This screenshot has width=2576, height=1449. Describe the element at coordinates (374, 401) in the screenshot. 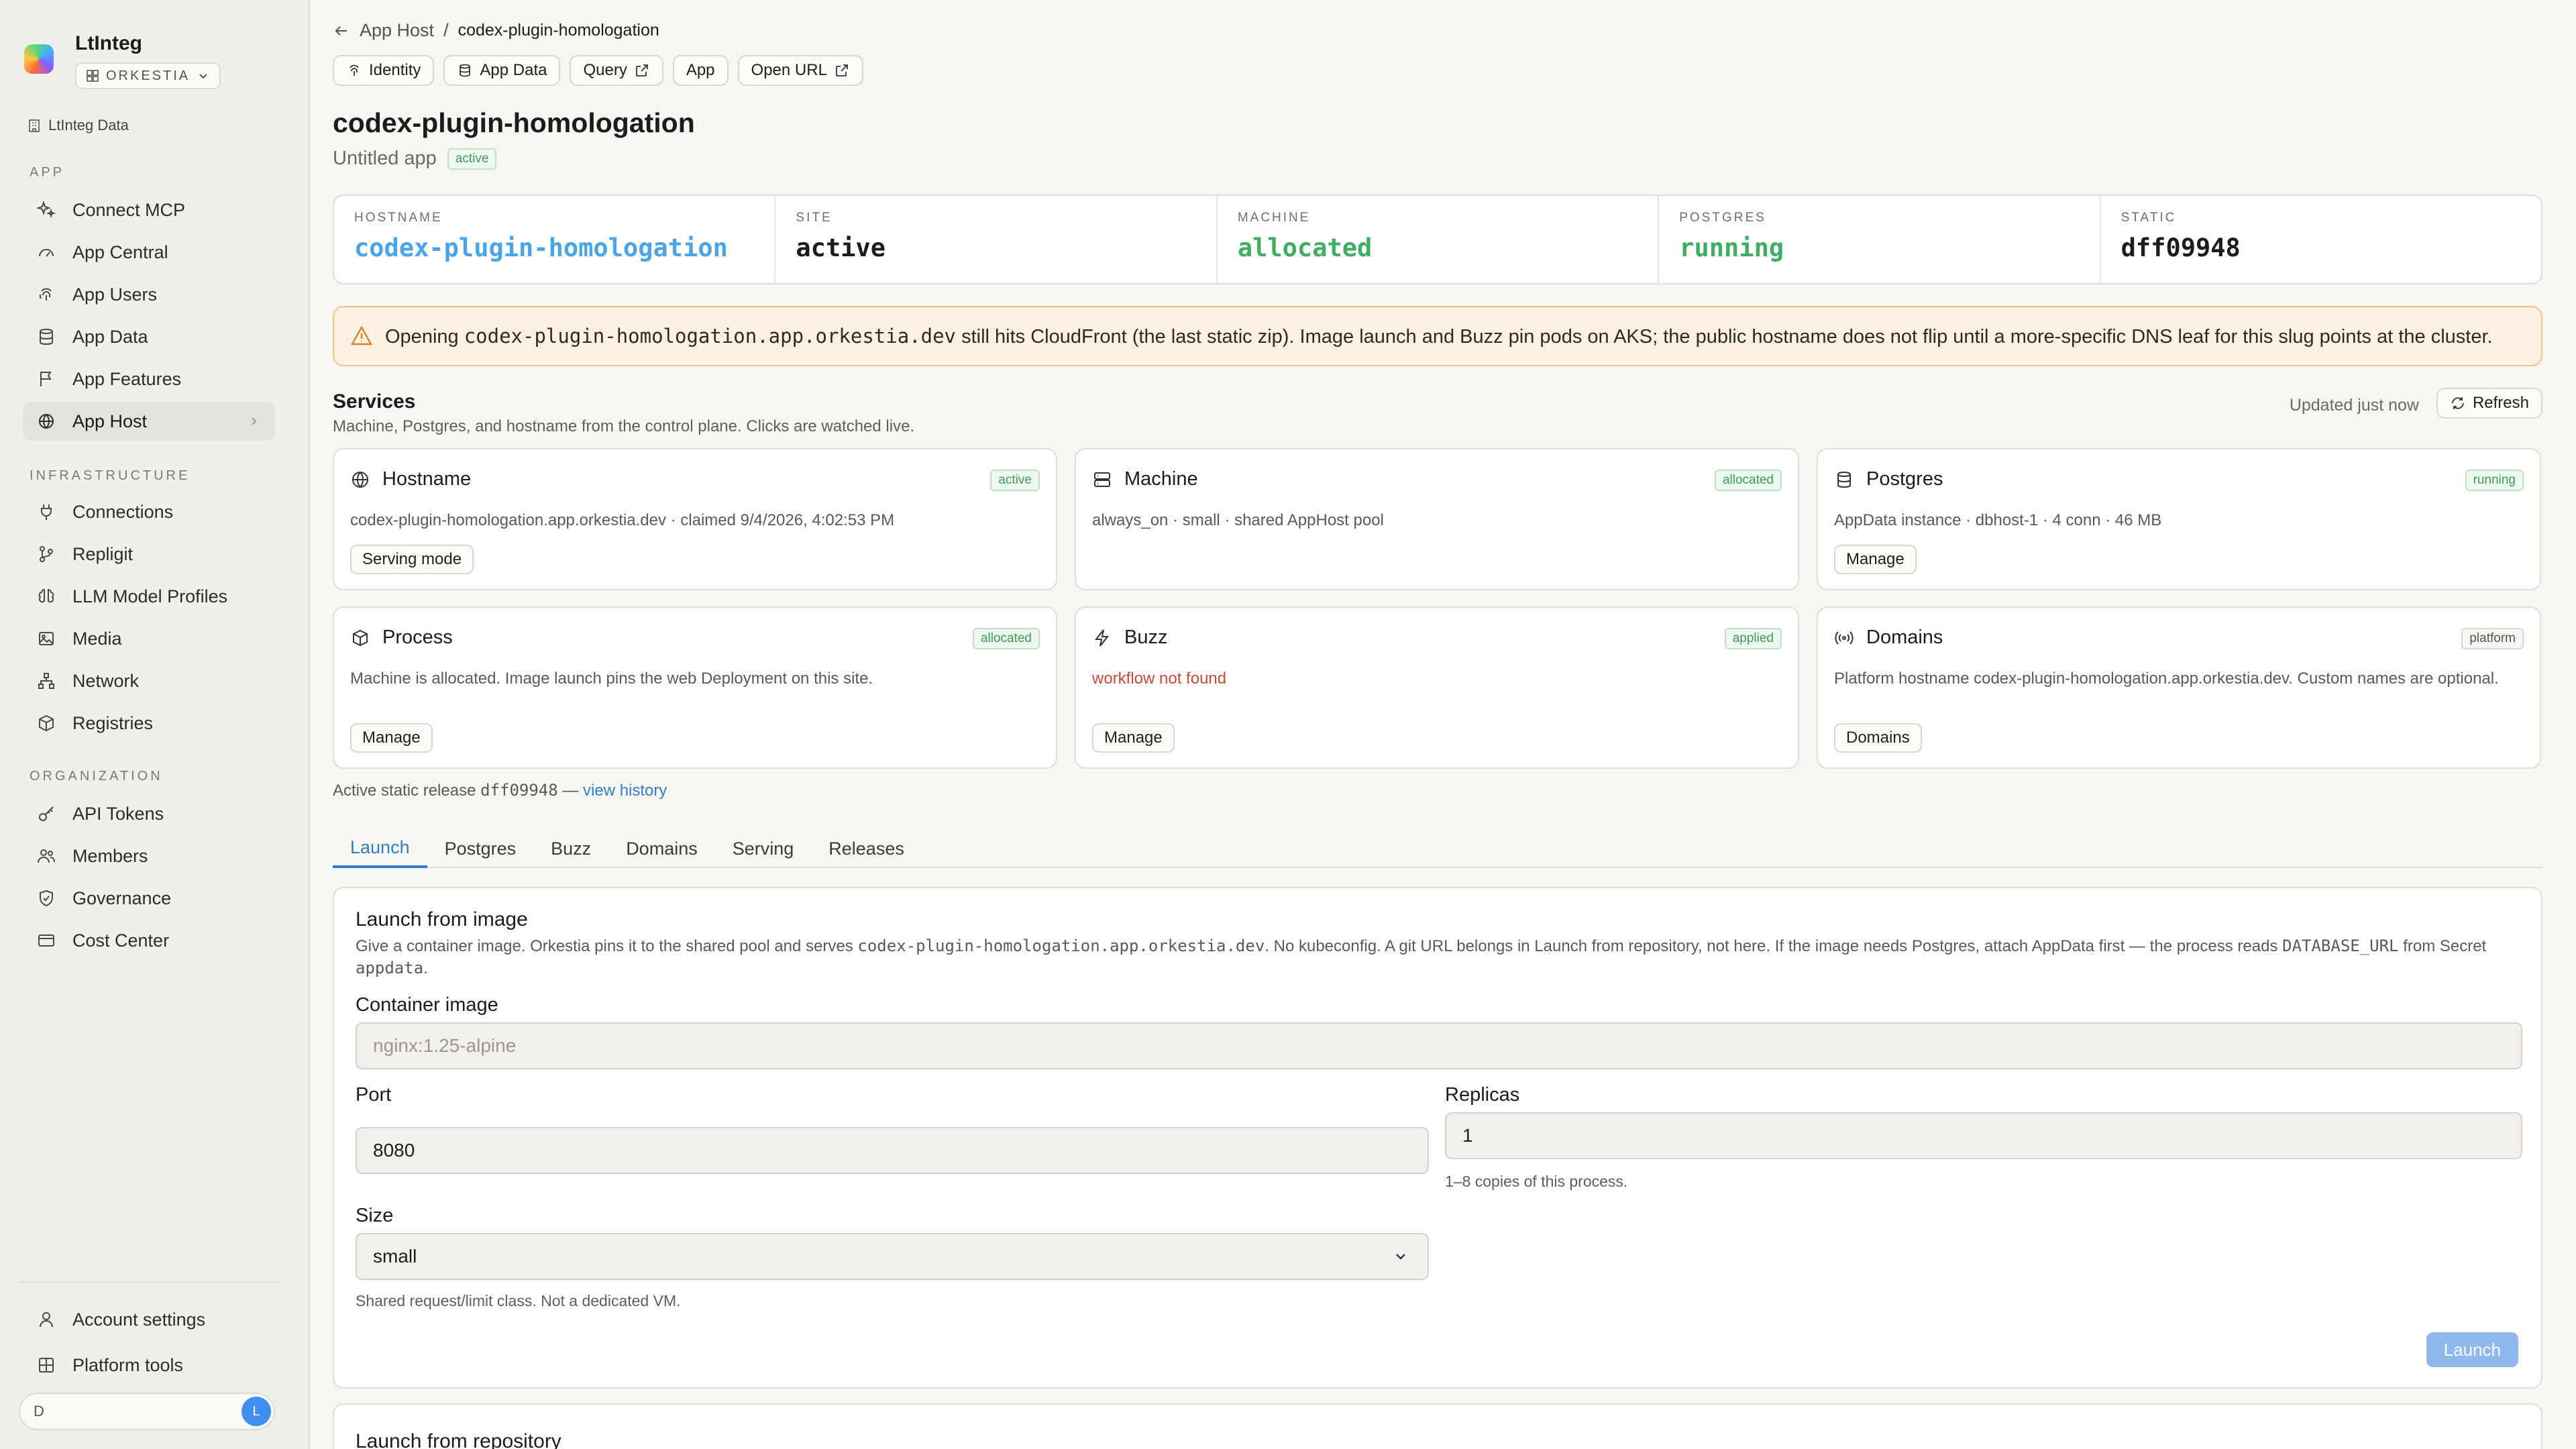

I see `services-title: Services` at that location.